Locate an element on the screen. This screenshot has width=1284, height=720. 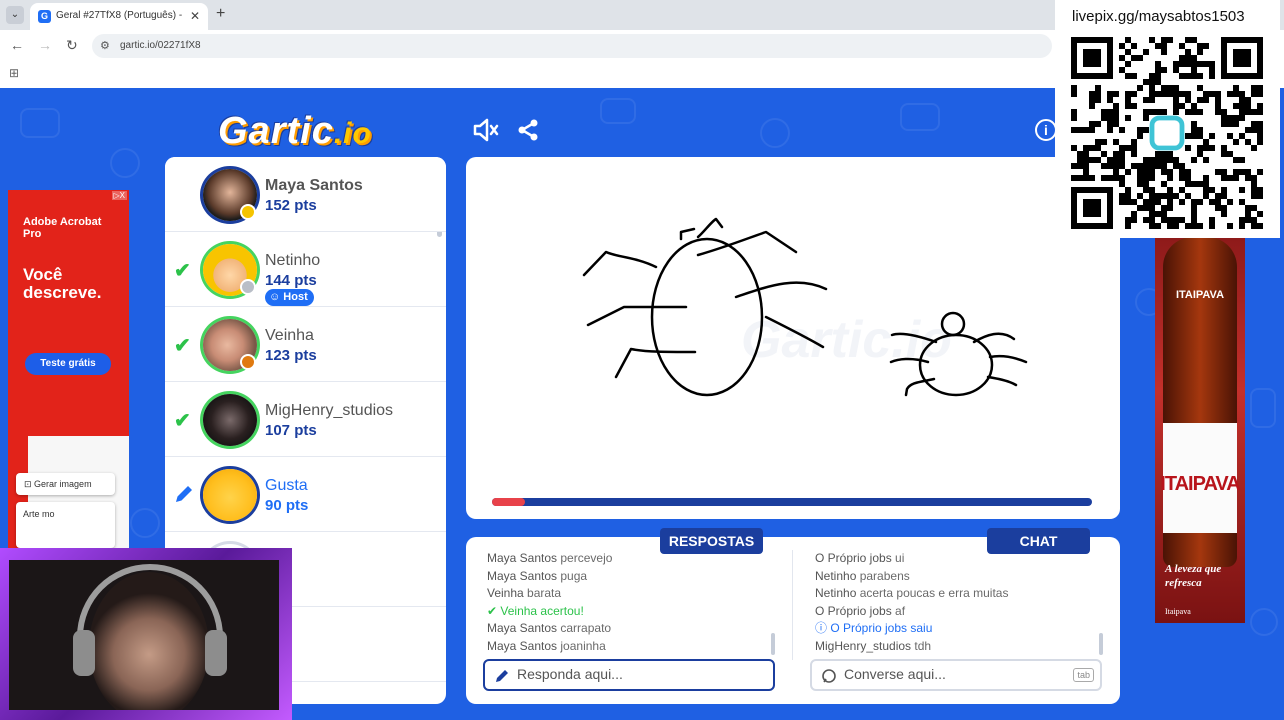
player-row-maya-santos: Maya Santos 152 pts is located at coordinates (305, 194).